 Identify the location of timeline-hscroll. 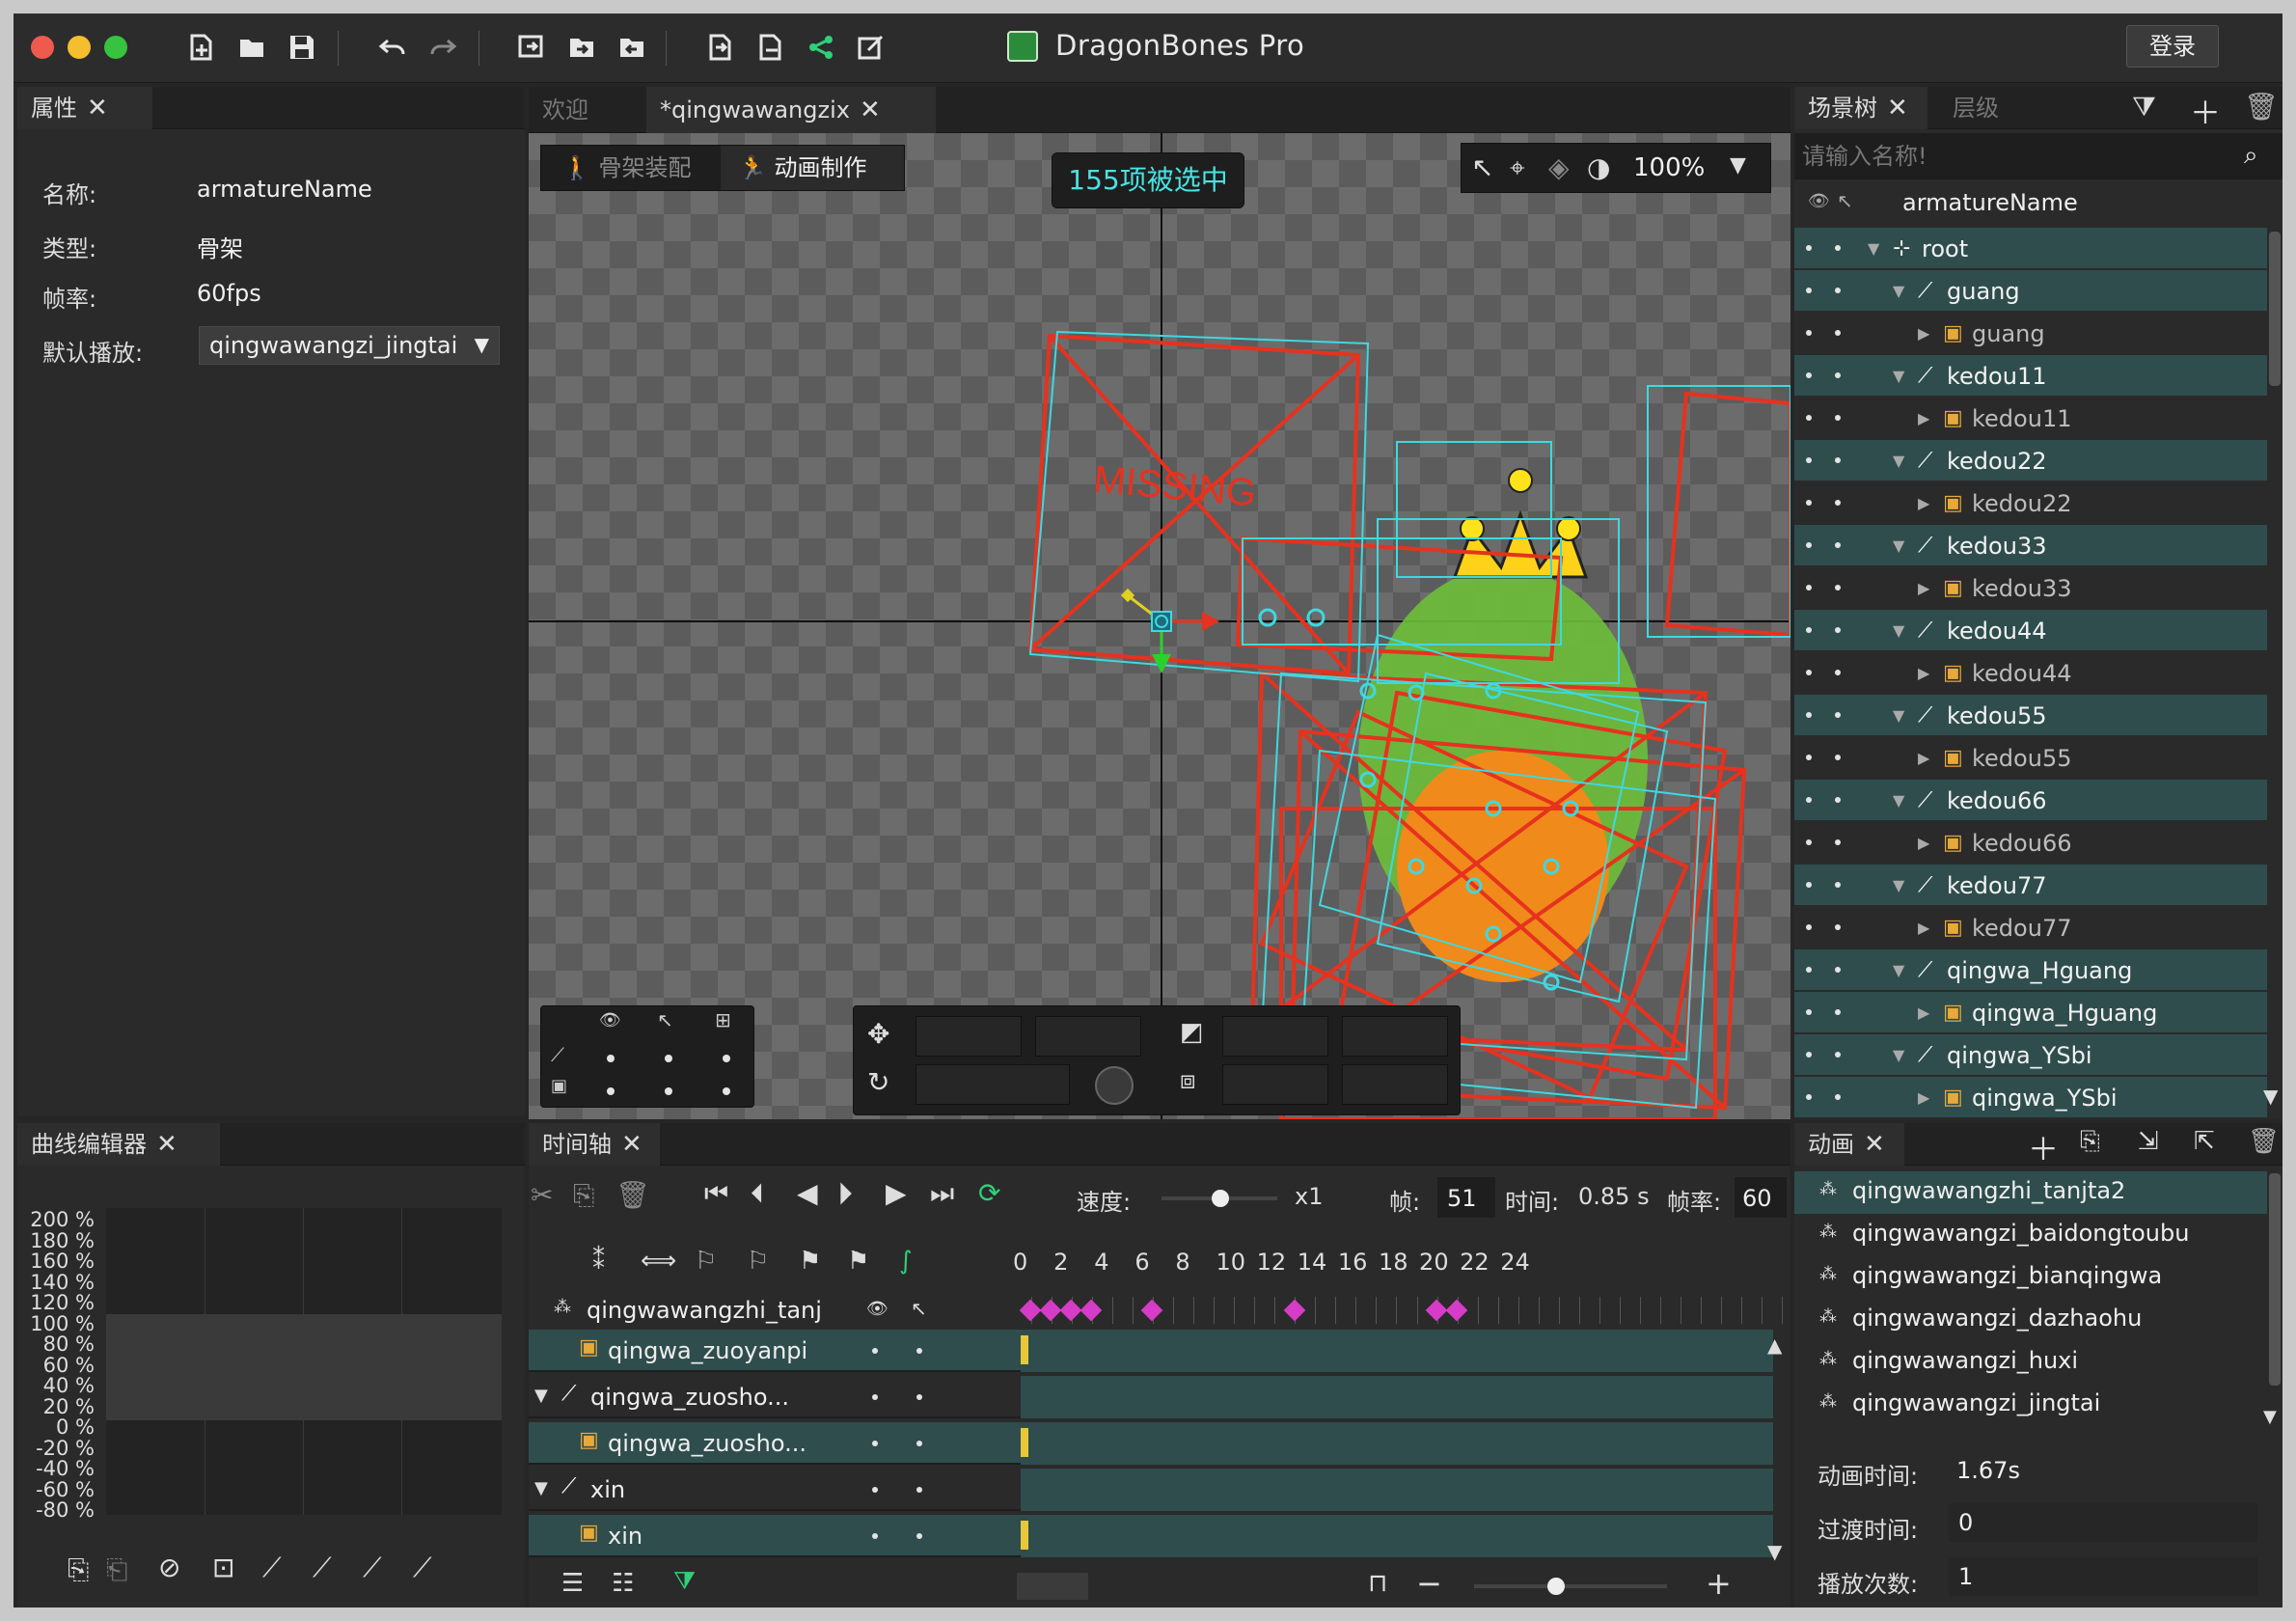
(1052, 1586).